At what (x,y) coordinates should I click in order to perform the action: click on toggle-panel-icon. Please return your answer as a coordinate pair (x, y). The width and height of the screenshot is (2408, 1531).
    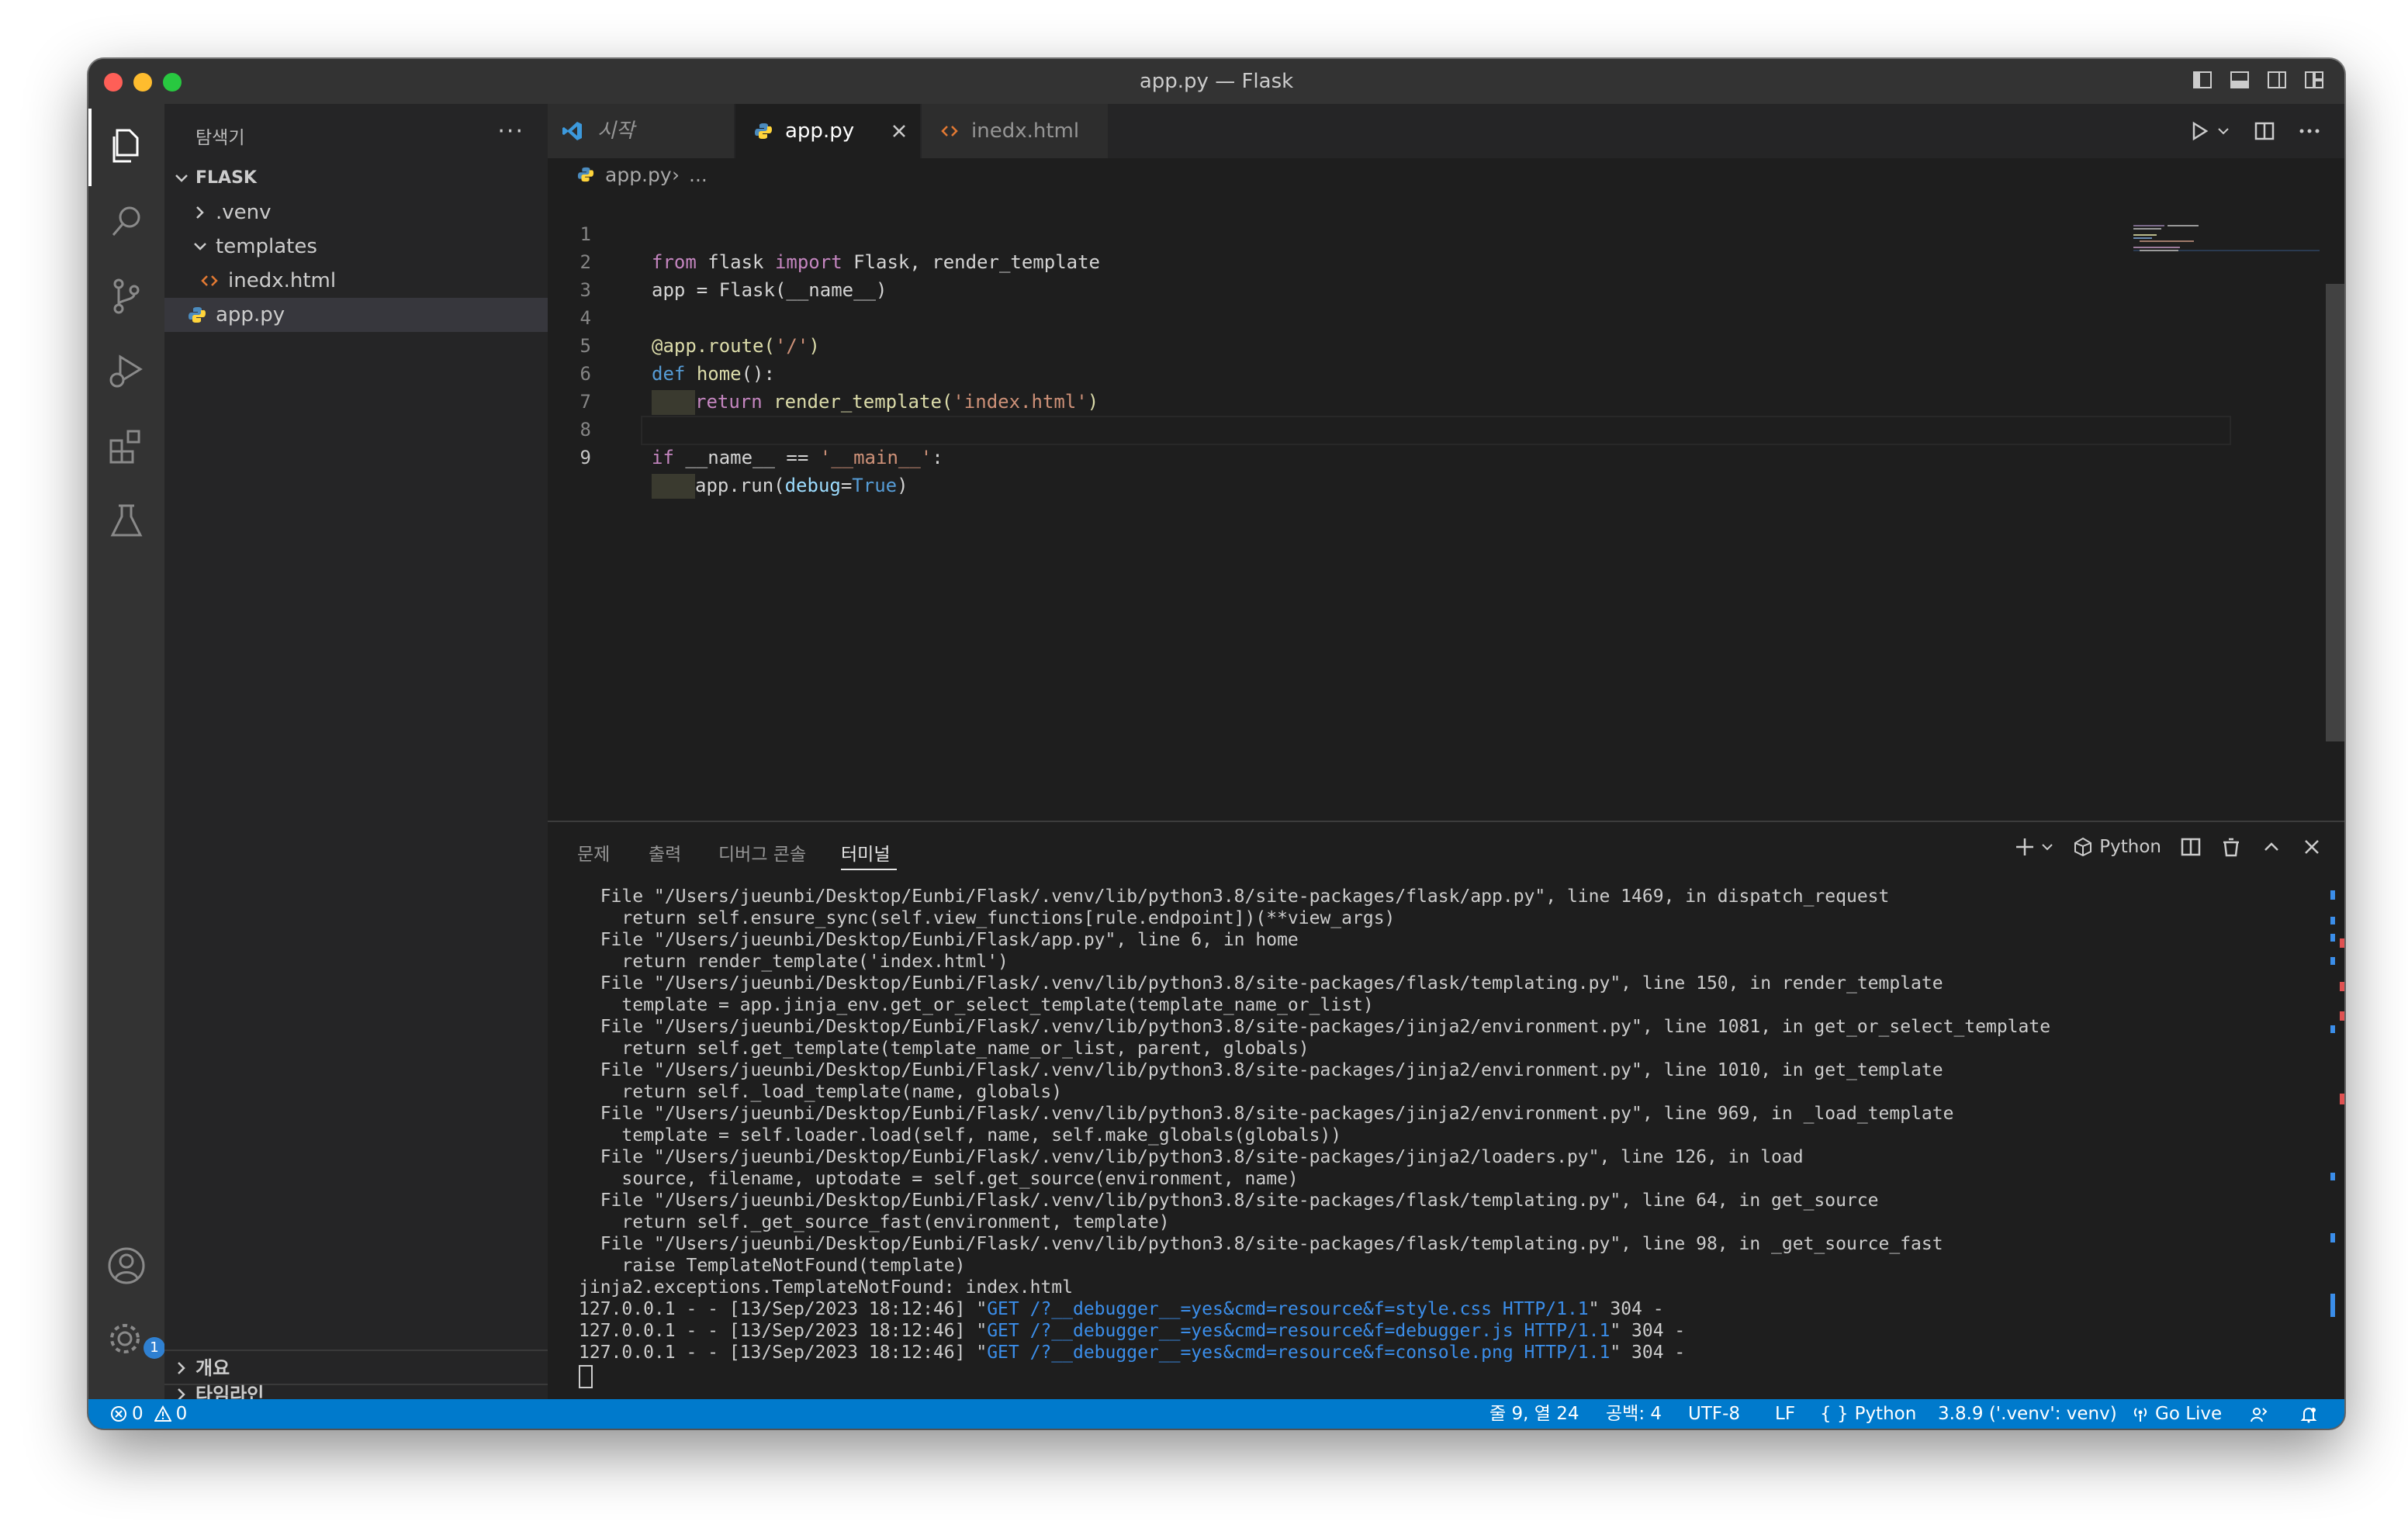
    Looking at the image, I should click on (2240, 80).